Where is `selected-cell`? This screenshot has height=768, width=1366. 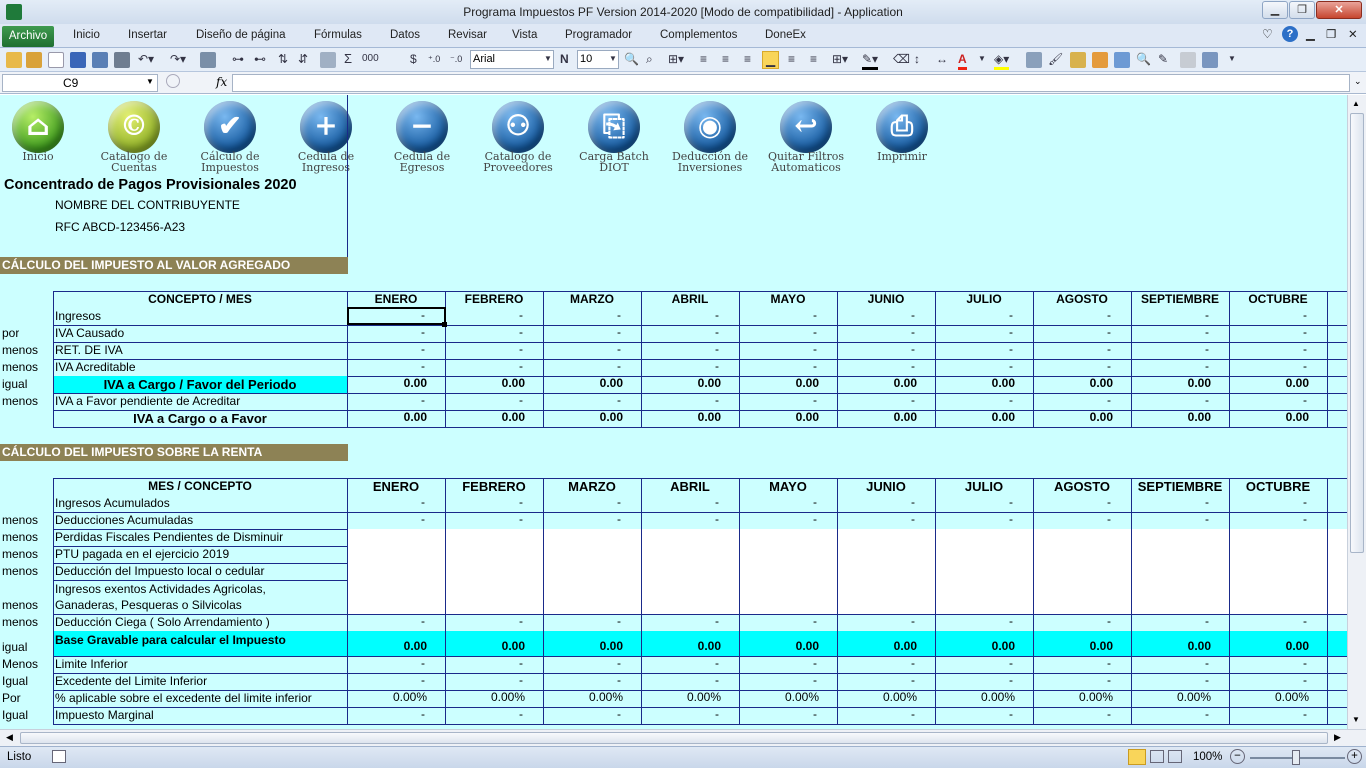 selected-cell is located at coordinates (396, 316).